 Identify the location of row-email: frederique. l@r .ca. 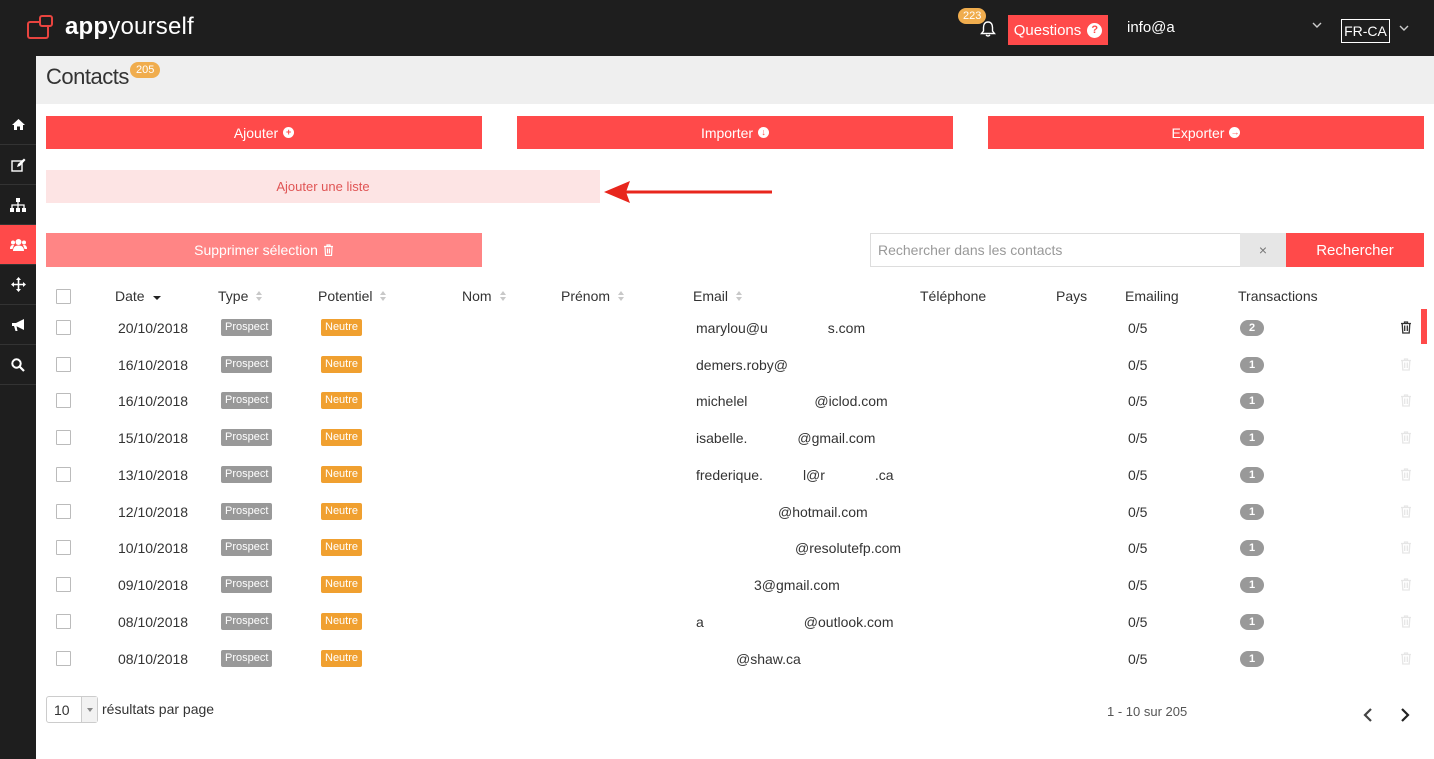
(795, 474).